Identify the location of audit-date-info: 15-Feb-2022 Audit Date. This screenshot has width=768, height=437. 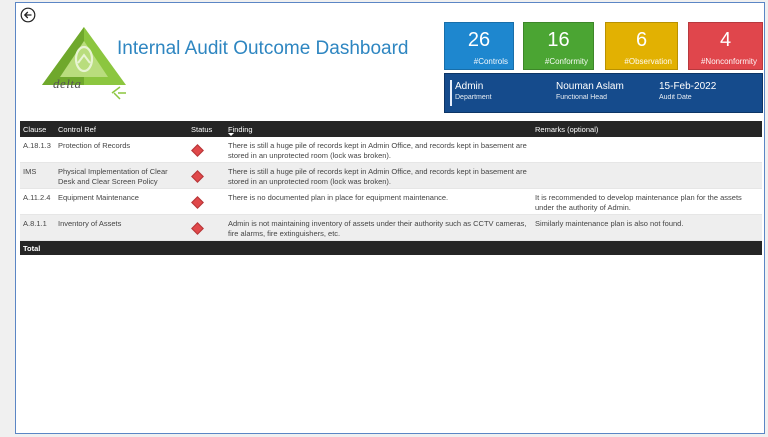
(687, 92).